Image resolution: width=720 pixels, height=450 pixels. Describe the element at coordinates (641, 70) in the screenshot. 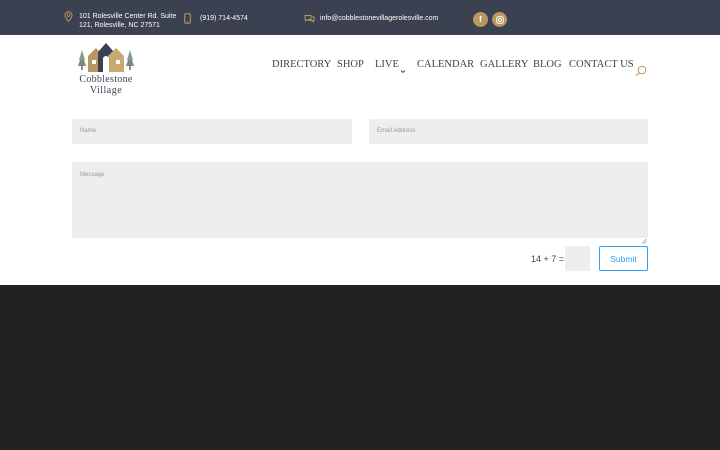

I see `search-icon` at that location.